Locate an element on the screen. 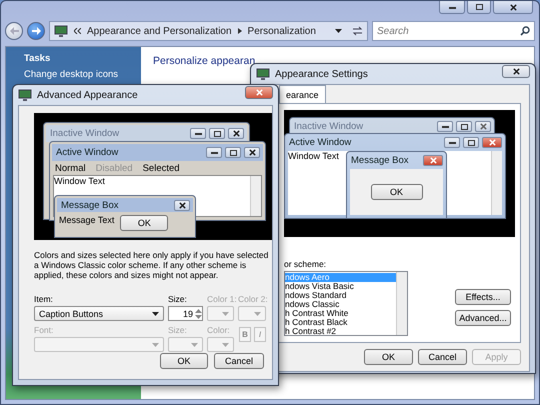 This screenshot has height=405, width=540. scheme-item: h Contrast Black is located at coordinates (340, 322).